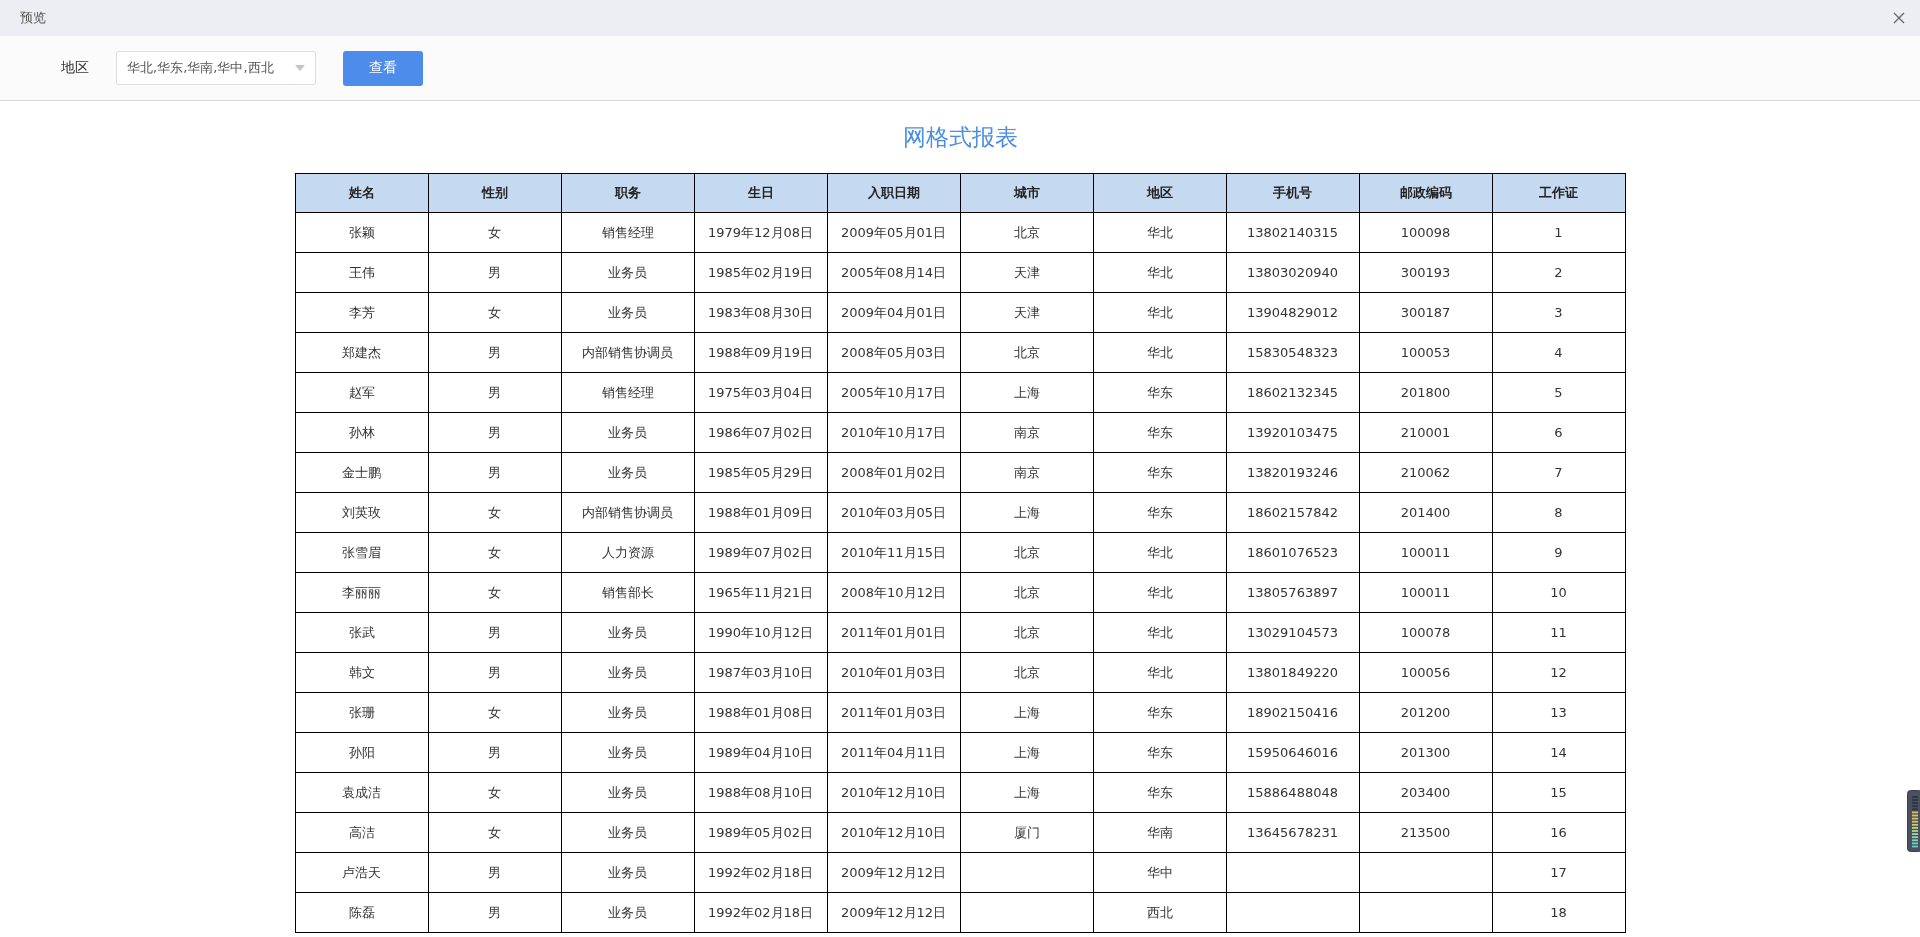 The image size is (1920, 937). Describe the element at coordinates (361, 832) in the screenshot. I see `table-cell: 高洁` at that location.